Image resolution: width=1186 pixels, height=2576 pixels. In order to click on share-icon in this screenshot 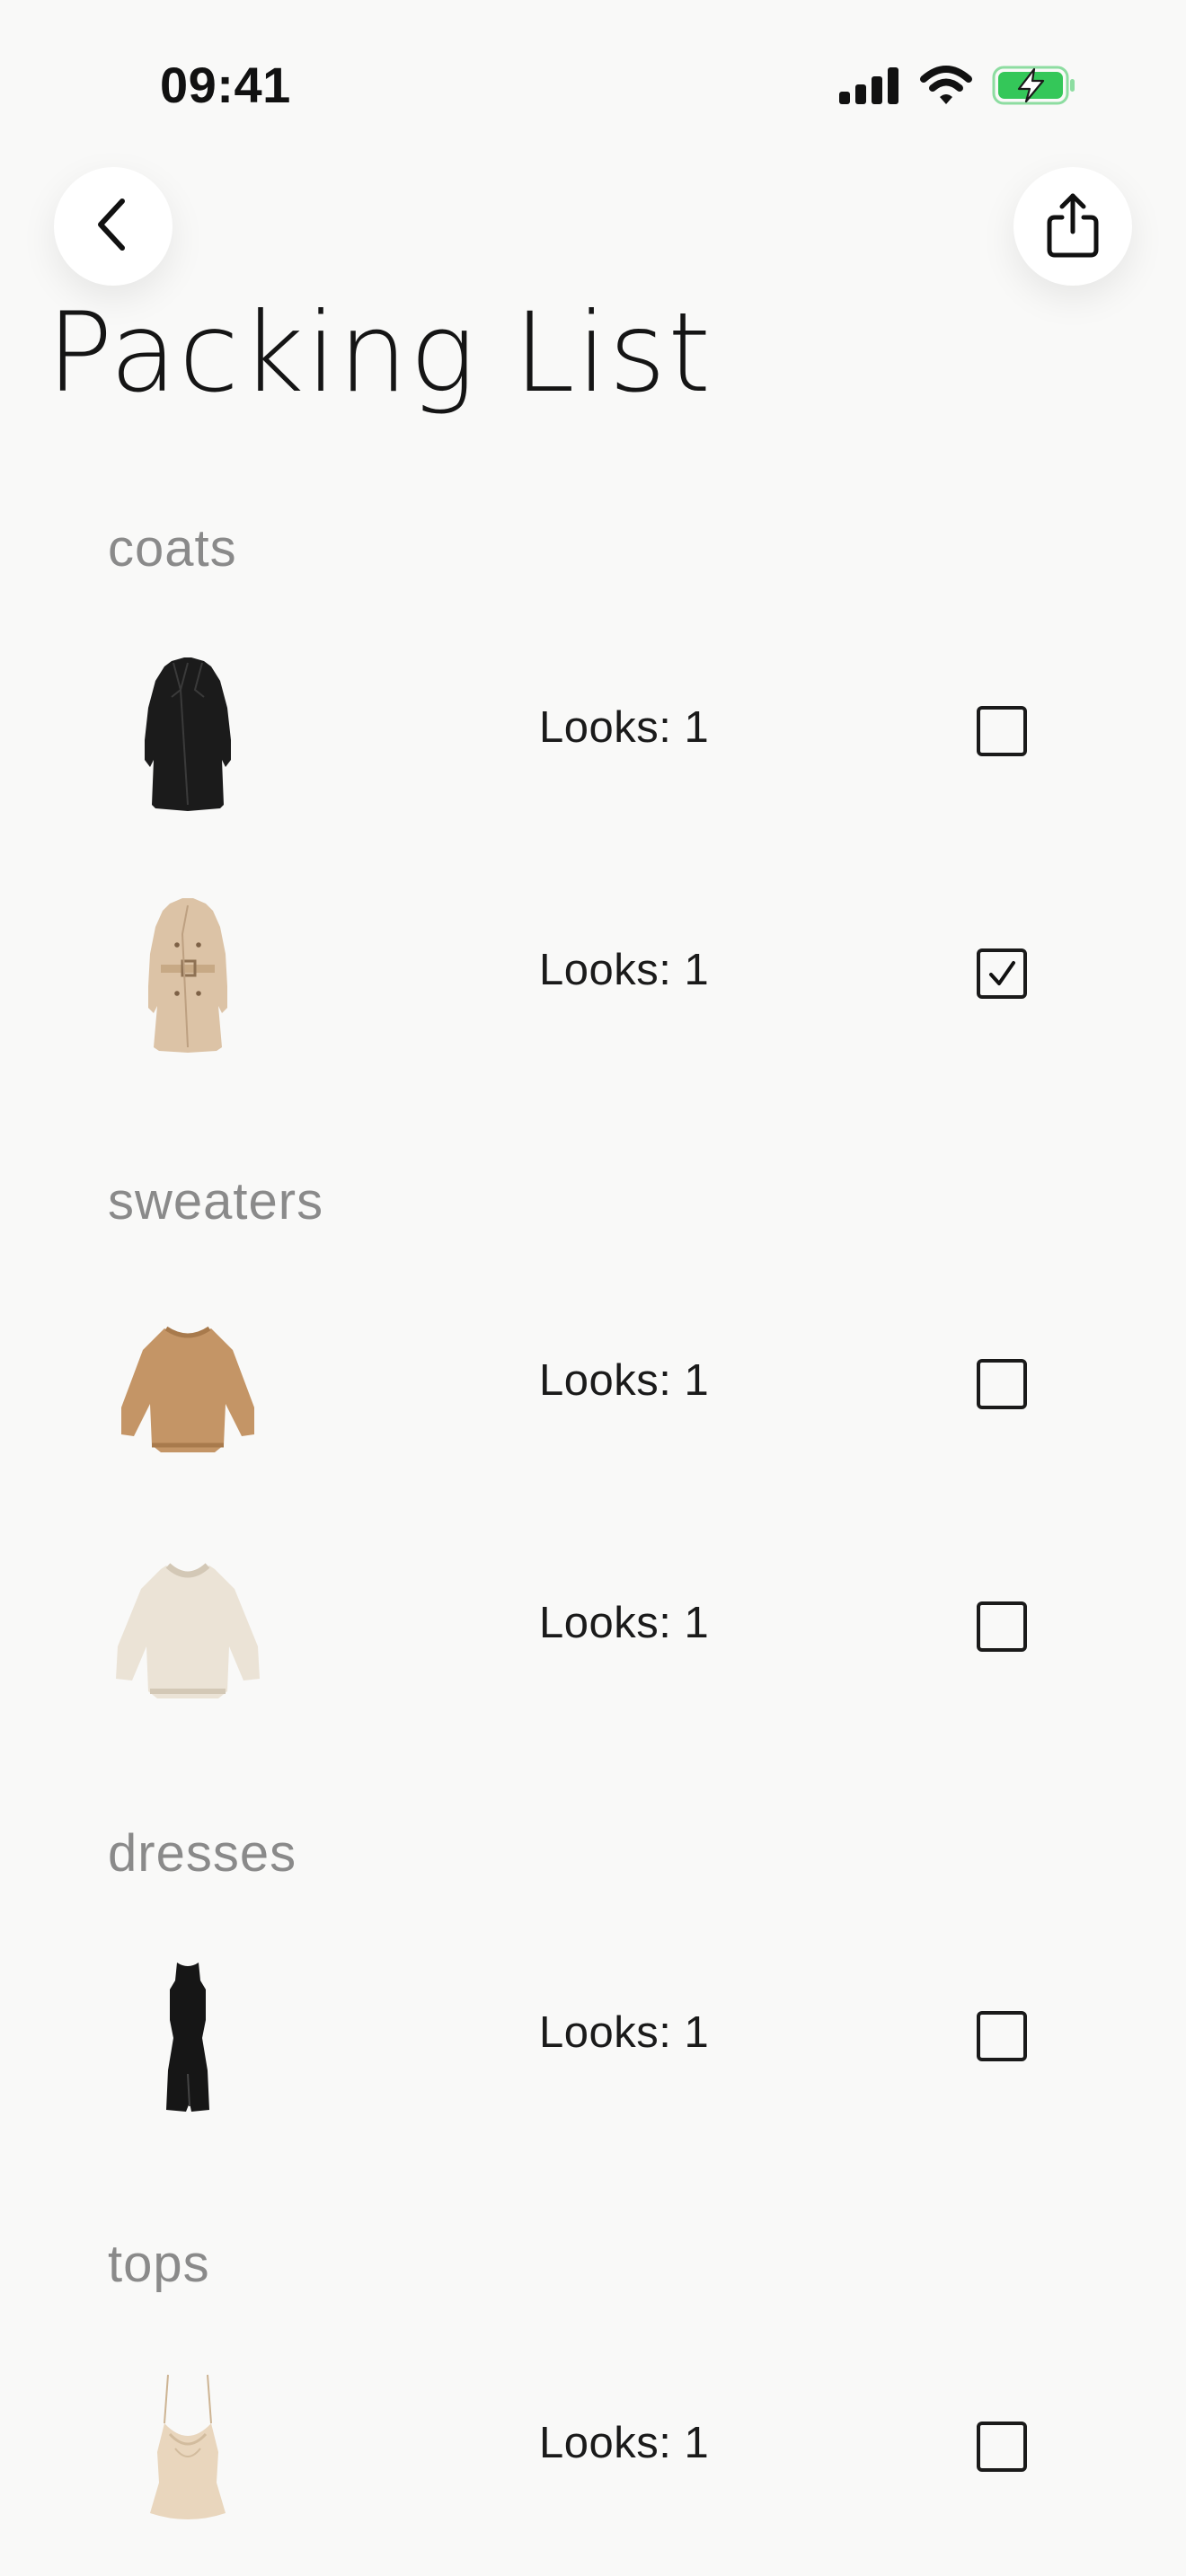, I will do `click(1073, 226)`.